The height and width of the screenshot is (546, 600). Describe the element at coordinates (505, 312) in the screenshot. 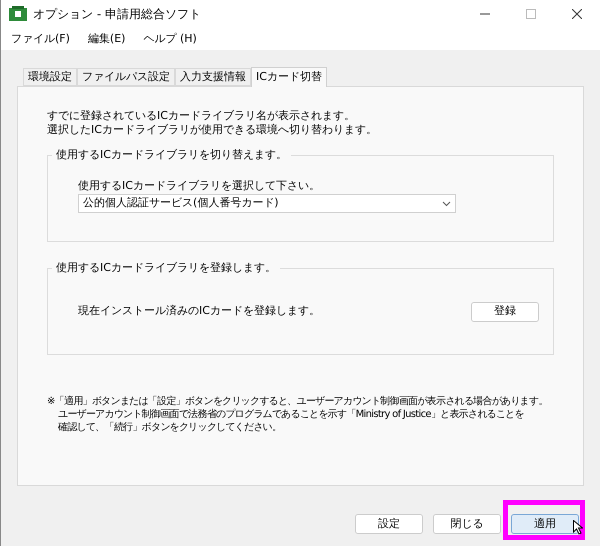

I see `register-button: 登録` at that location.